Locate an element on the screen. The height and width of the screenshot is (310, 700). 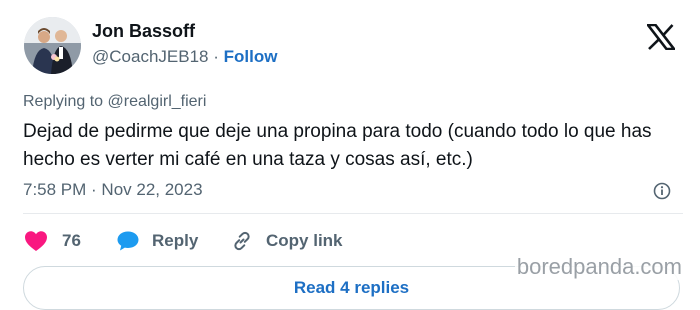
boredpanda-watermark: boredpanda.com is located at coordinates (599, 267).